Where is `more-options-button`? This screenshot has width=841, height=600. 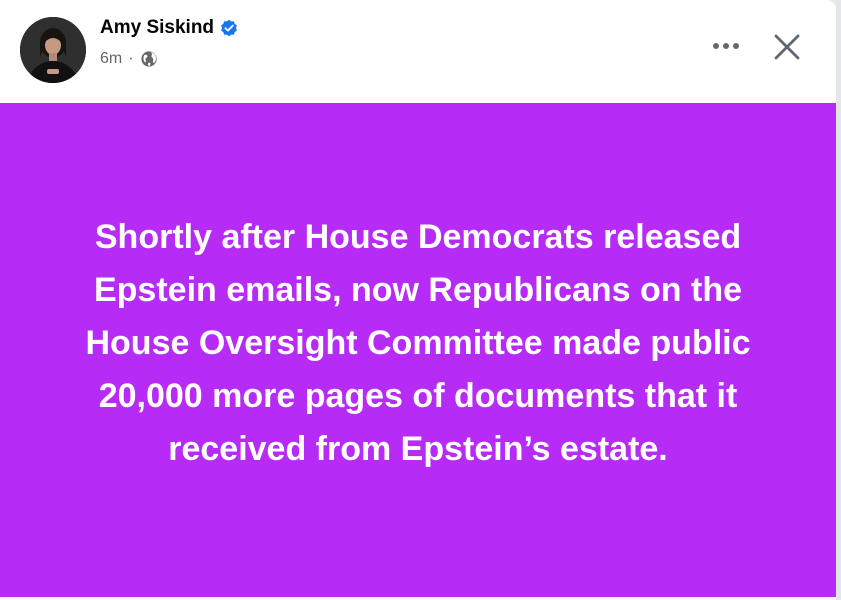 more-options-button is located at coordinates (726, 46).